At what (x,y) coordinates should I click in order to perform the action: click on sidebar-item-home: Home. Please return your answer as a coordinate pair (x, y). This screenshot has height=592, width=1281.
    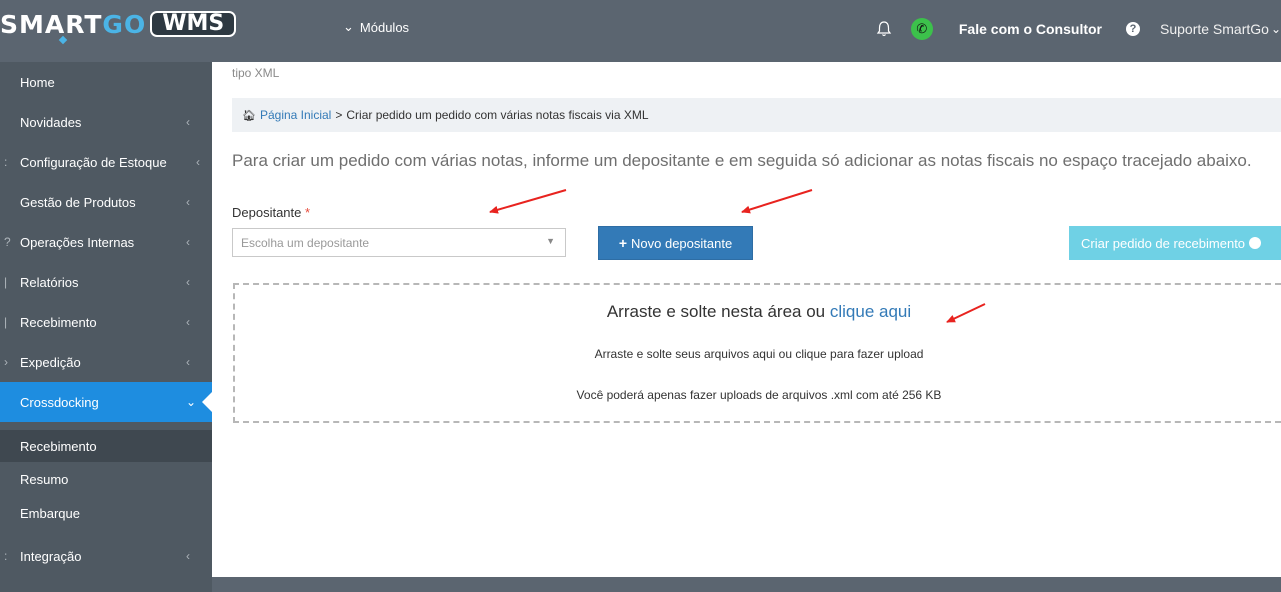
    Looking at the image, I should click on (106, 82).